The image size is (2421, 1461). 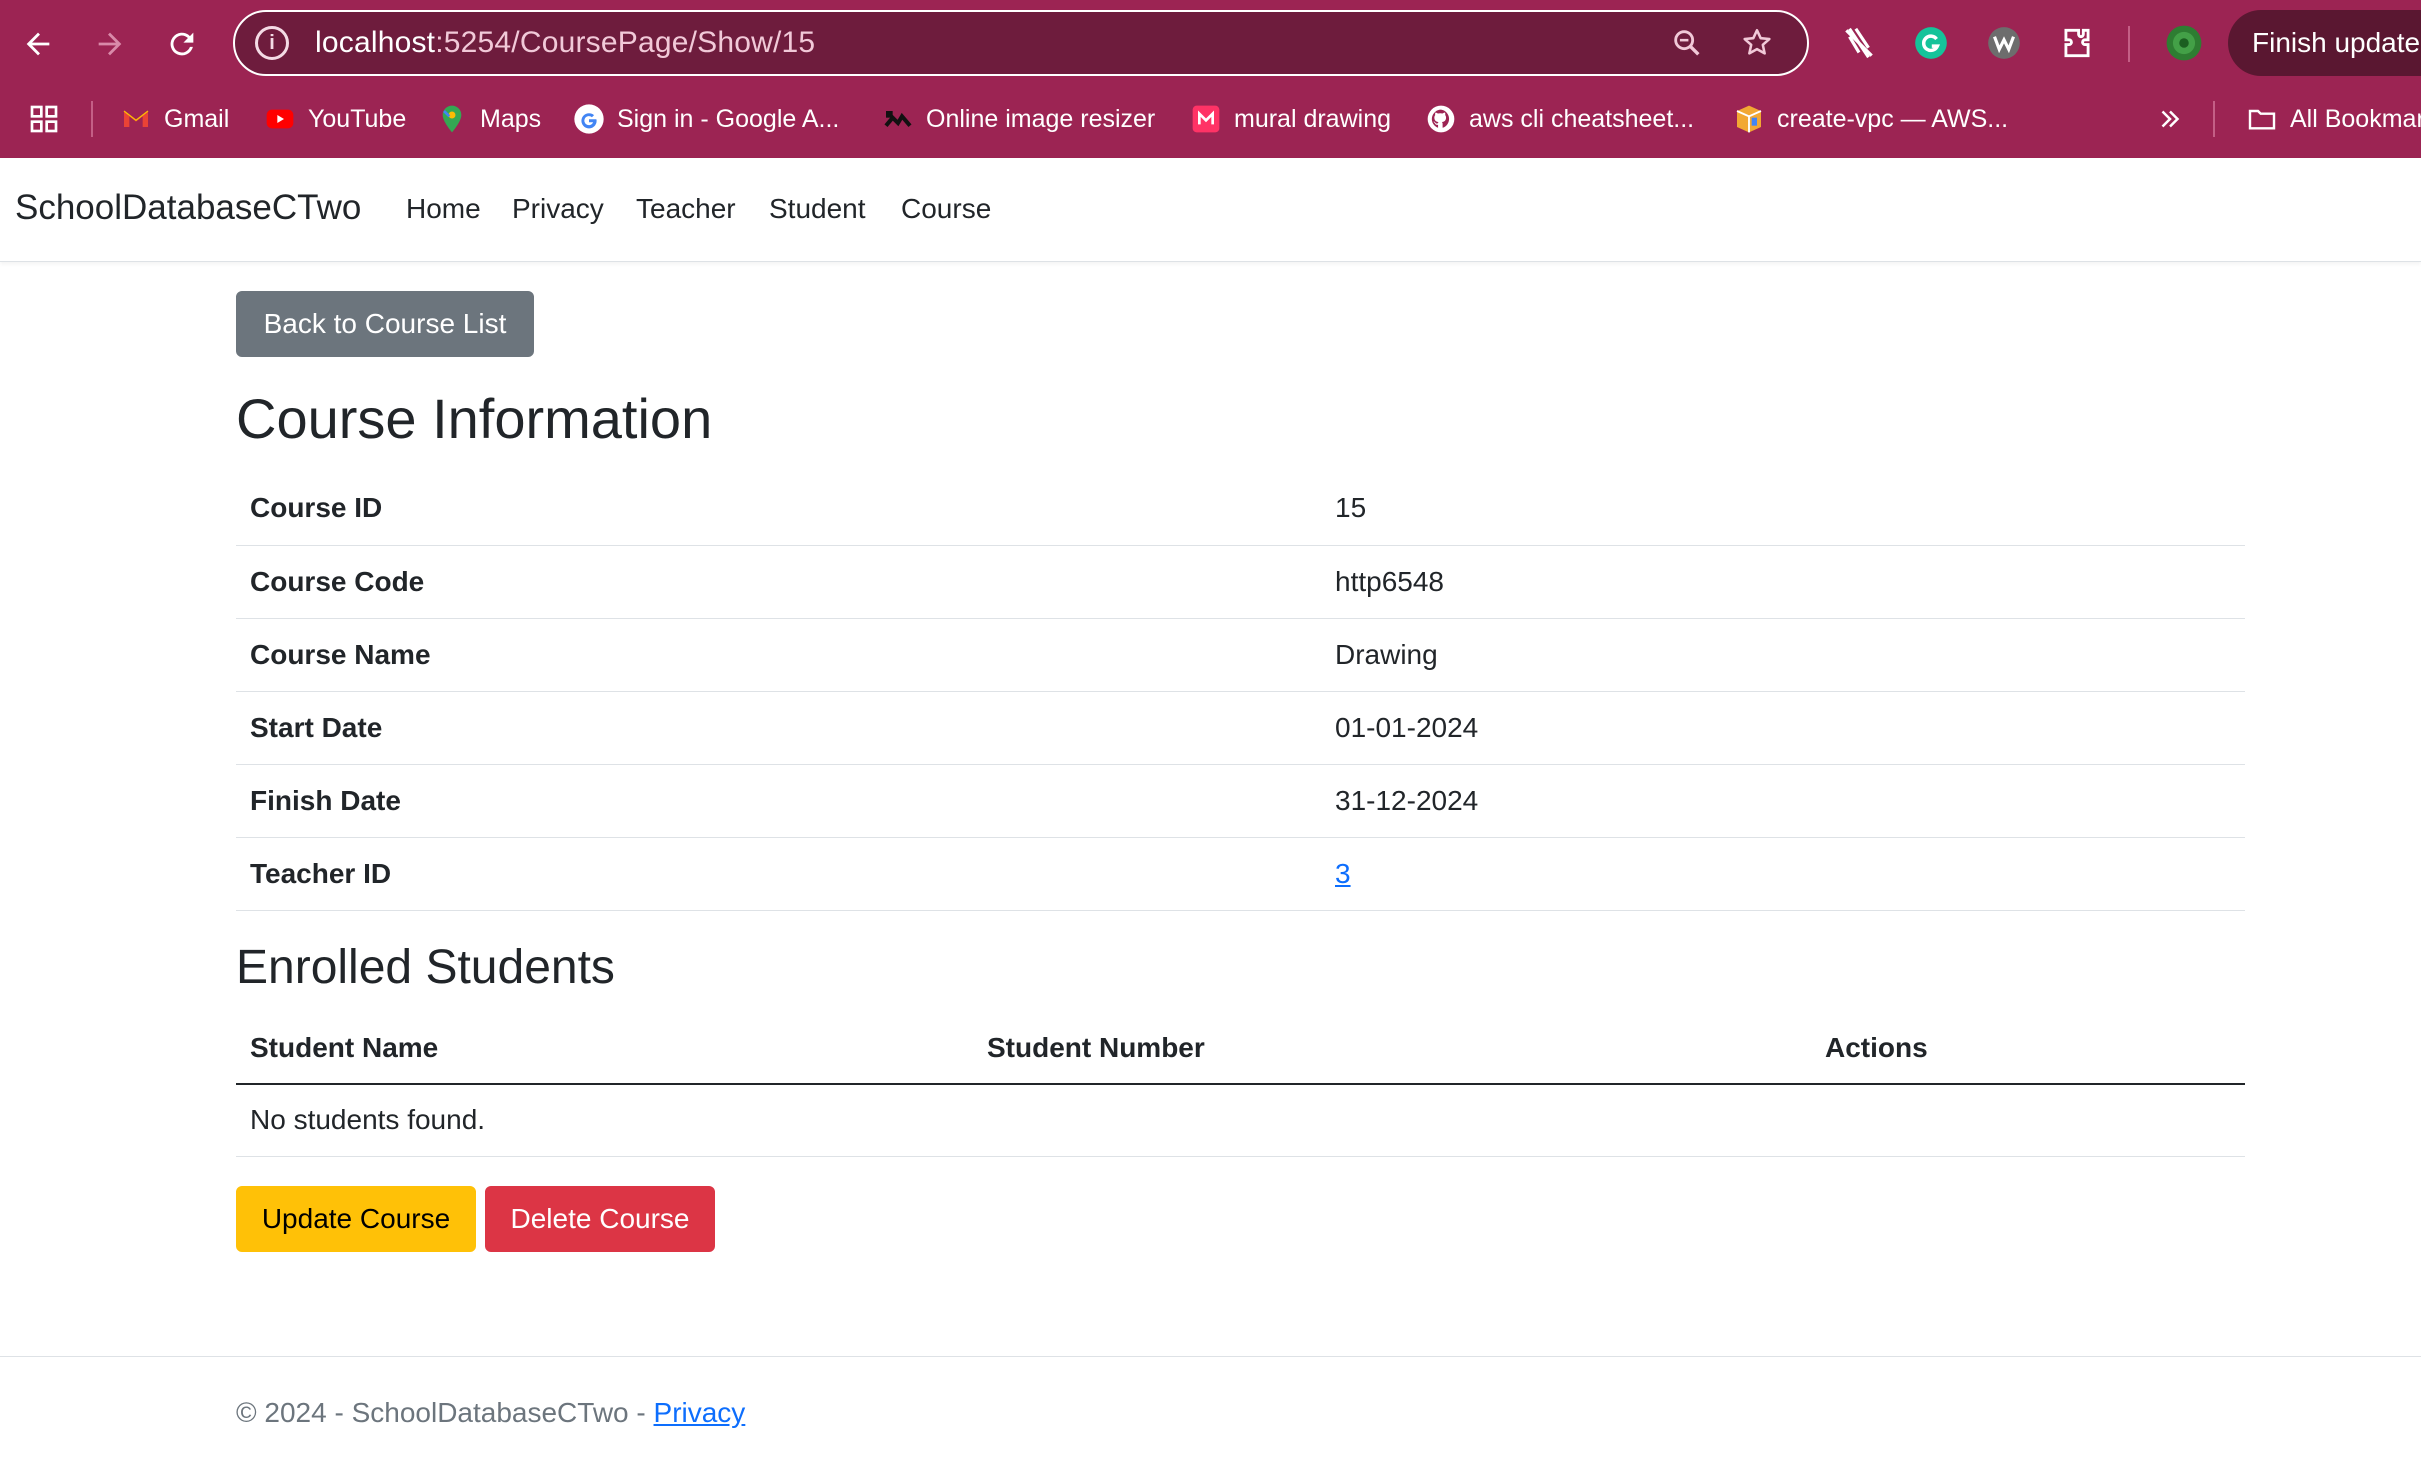 I want to click on course-code-label: Course Code, so click(x=778, y=582).